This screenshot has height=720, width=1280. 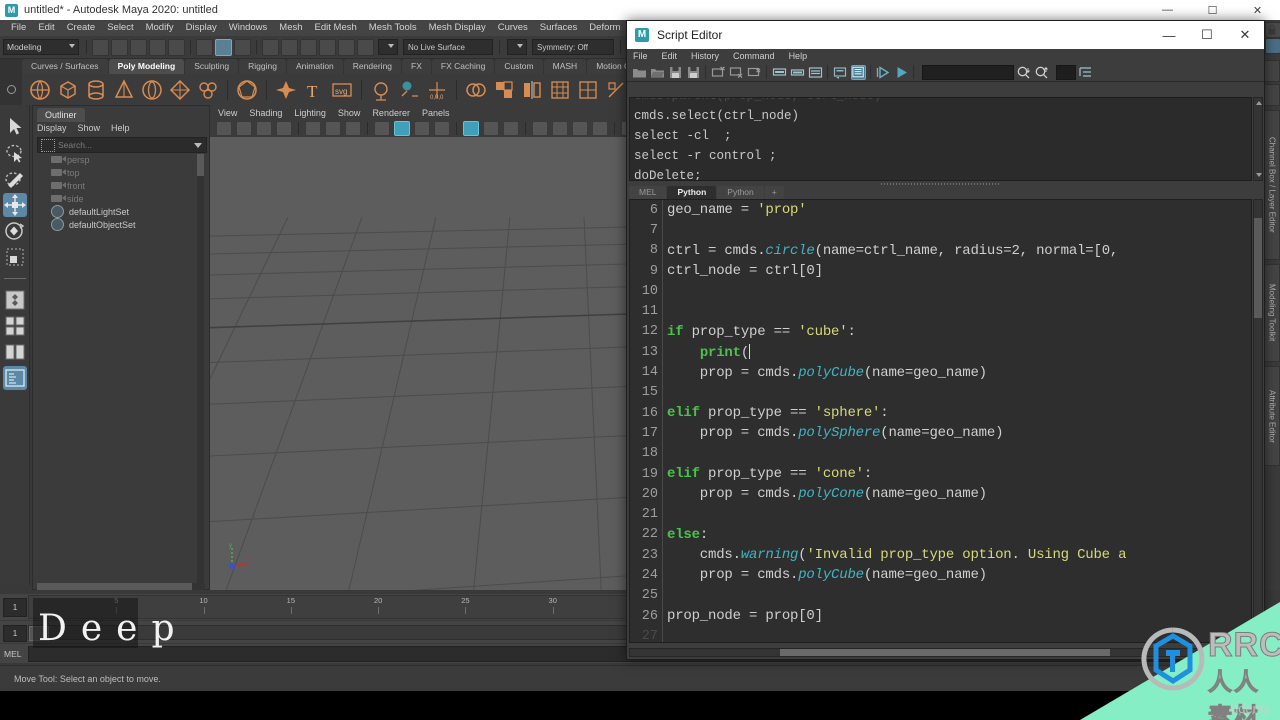 What do you see at coordinates (1257, 10) in the screenshot?
I see `close-button: ✕` at bounding box center [1257, 10].